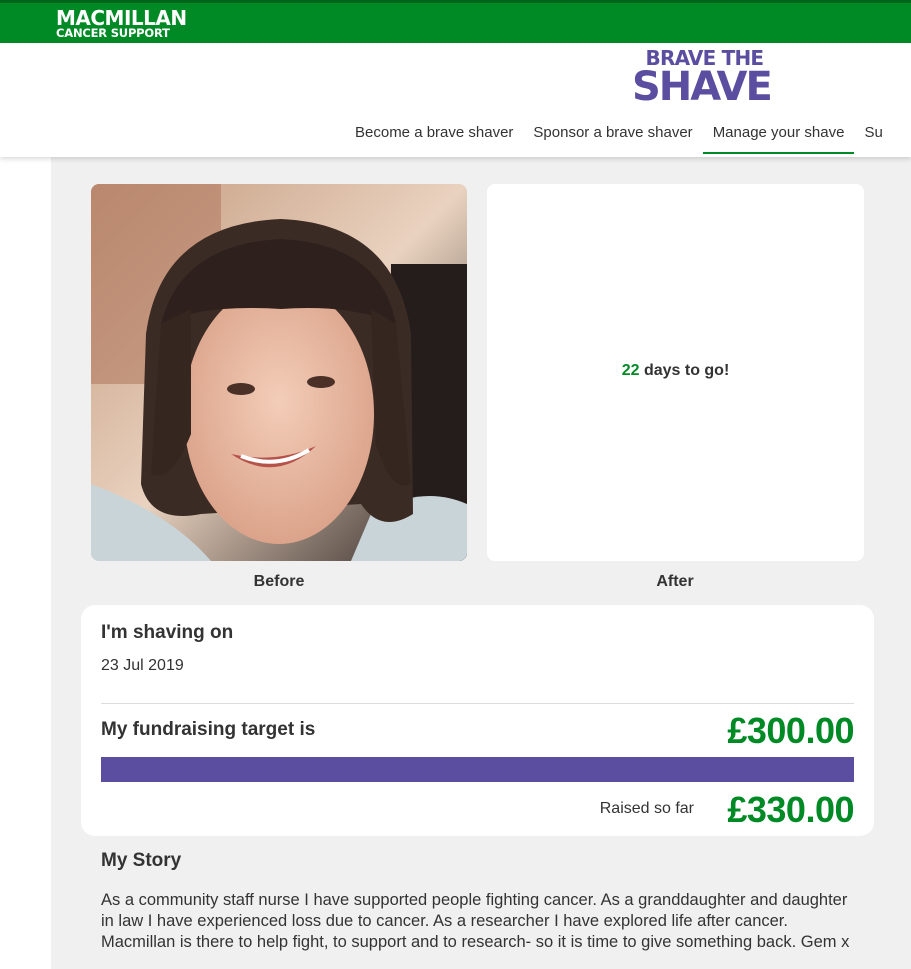  Describe the element at coordinates (612, 132) in the screenshot. I see `nav-sponsor-shaver: Sponsor a brave shaver` at that location.